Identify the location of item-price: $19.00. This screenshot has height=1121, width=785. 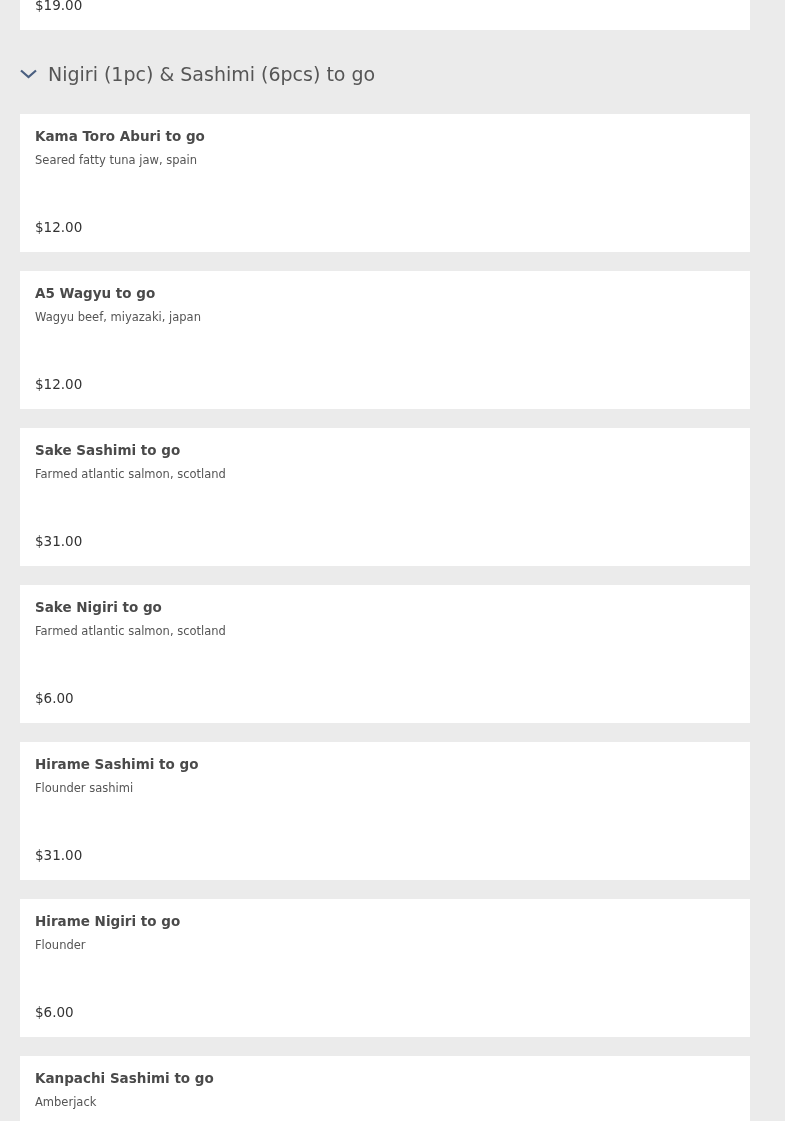
(59, 7).